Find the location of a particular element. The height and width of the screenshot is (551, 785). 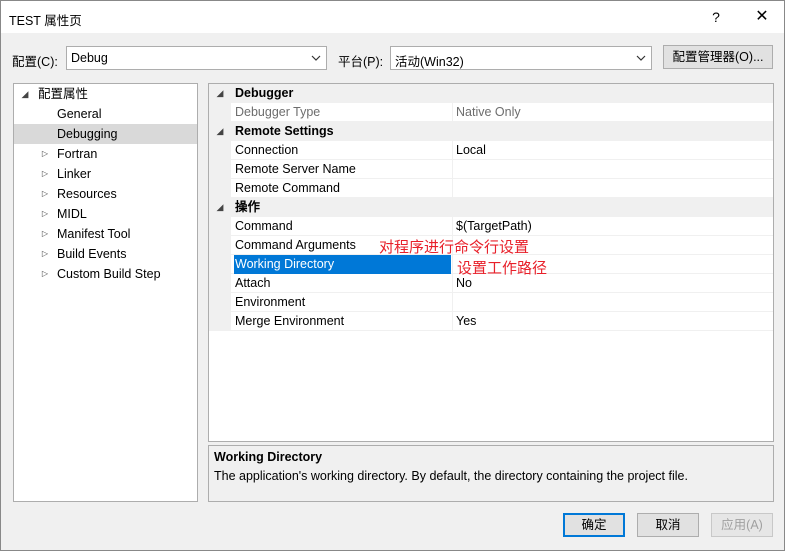

config-label: 配置(C): is located at coordinates (35, 62).